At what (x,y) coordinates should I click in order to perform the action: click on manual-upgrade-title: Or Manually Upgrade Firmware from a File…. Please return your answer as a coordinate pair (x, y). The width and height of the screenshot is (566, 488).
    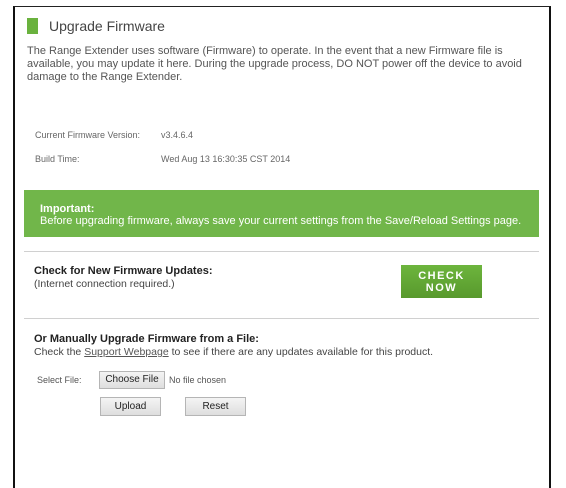
    Looking at the image, I should click on (146, 339).